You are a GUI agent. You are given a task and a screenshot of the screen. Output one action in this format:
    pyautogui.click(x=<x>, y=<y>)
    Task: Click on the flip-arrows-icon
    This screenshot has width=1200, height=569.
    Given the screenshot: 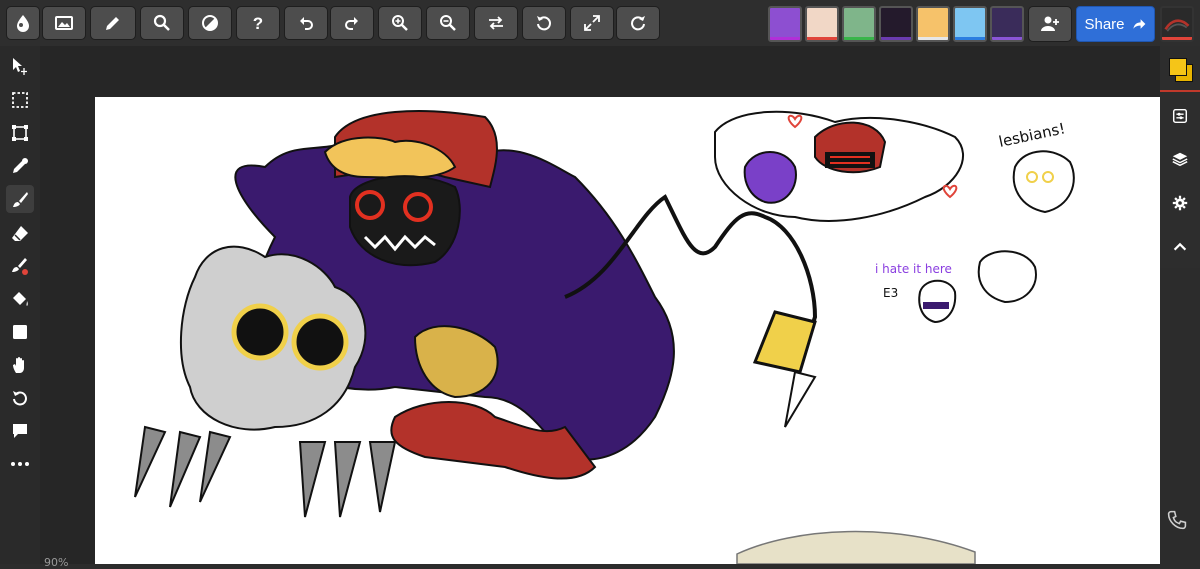 What is the action you would take?
    pyautogui.click(x=496, y=23)
    